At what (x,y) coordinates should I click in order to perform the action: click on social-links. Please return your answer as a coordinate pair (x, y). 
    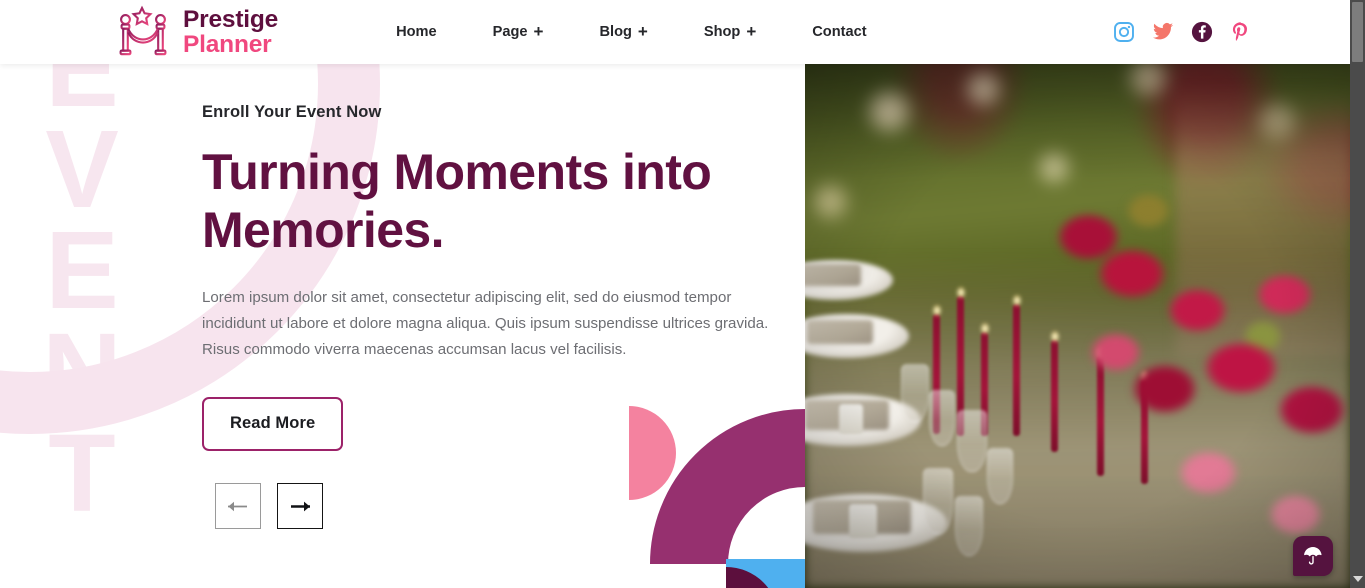
    Looking at the image, I should click on (1182, 32).